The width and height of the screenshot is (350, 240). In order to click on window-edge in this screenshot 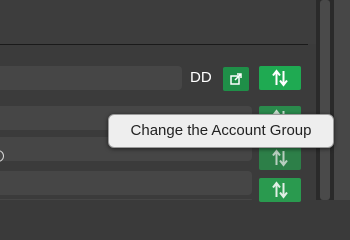, I will do `click(342, 100)`.